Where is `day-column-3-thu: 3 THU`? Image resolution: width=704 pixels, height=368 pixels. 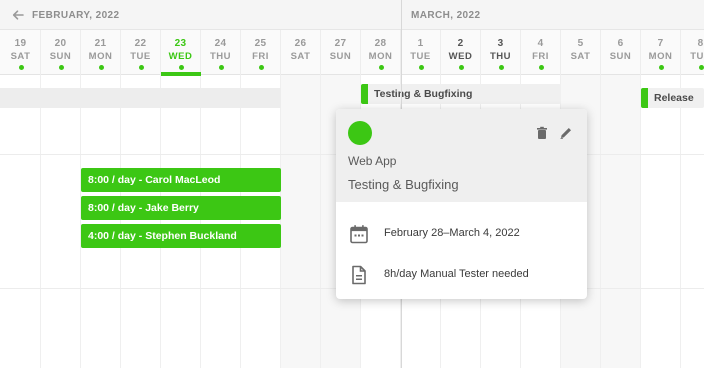
day-column-3-thu: 3 THU is located at coordinates (501, 52).